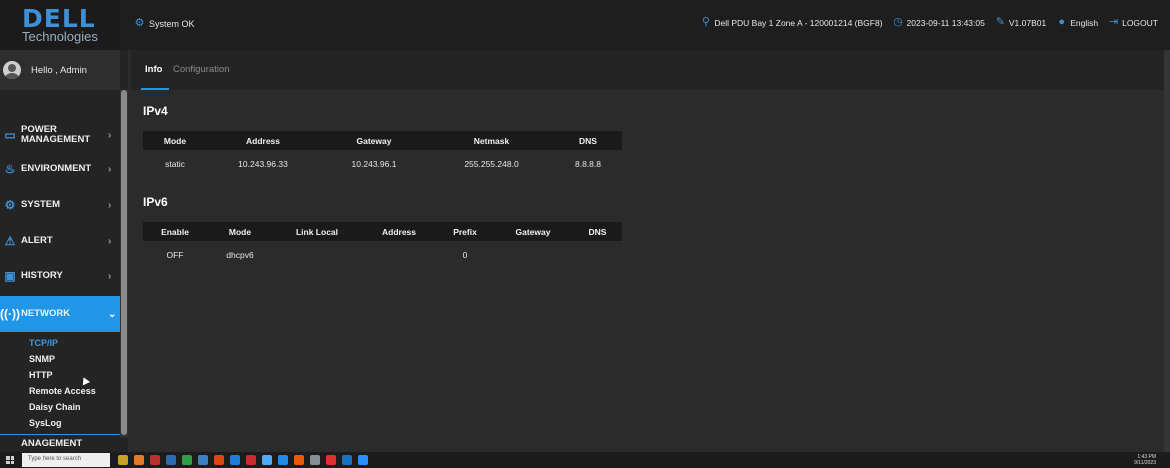  What do you see at coordinates (42, 359) in the screenshot?
I see `subitem-snmp: SNMP` at bounding box center [42, 359].